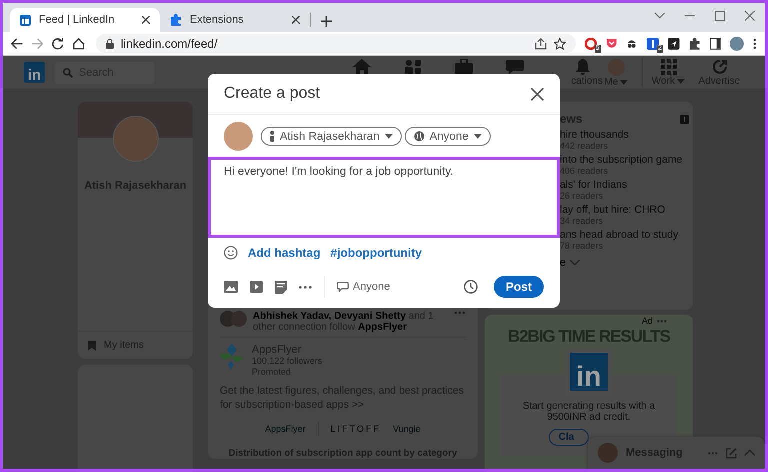 This screenshot has height=472, width=768. Describe the element at coordinates (232, 357) in the screenshot. I see `company-logo-icon` at that location.